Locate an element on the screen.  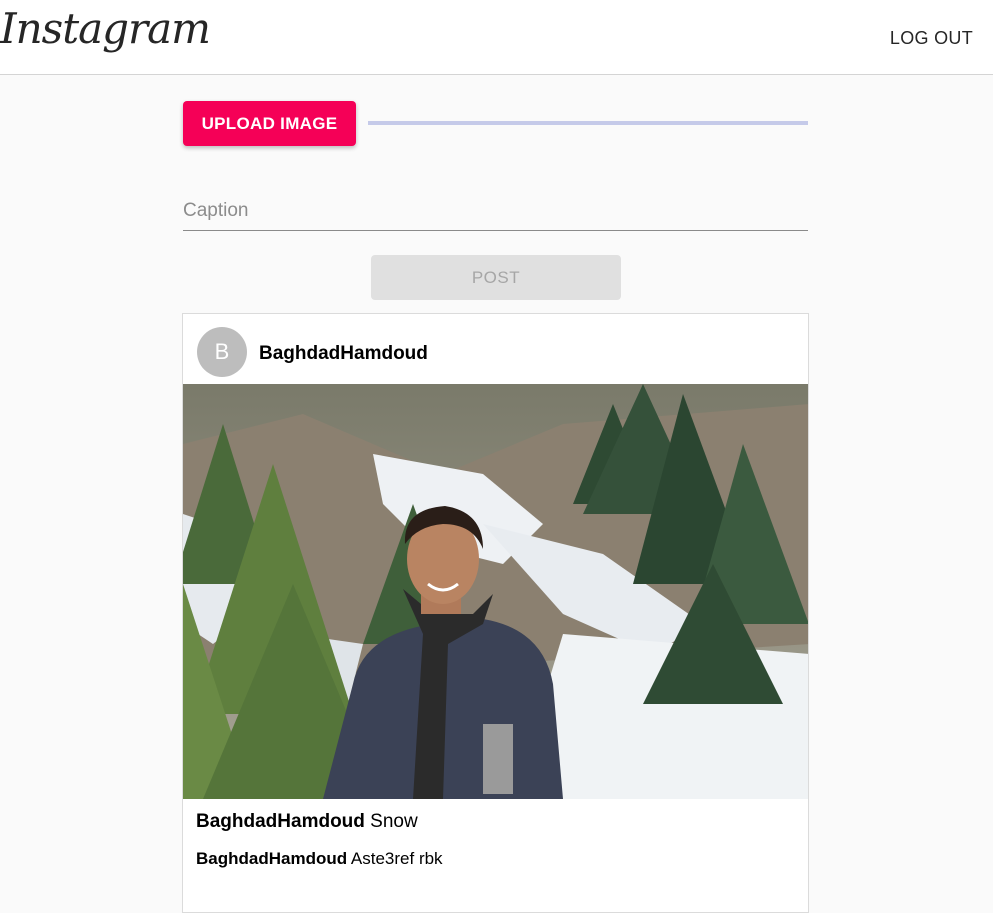
post-caption: BaghdadHamdoud Snow is located at coordinates (307, 822).